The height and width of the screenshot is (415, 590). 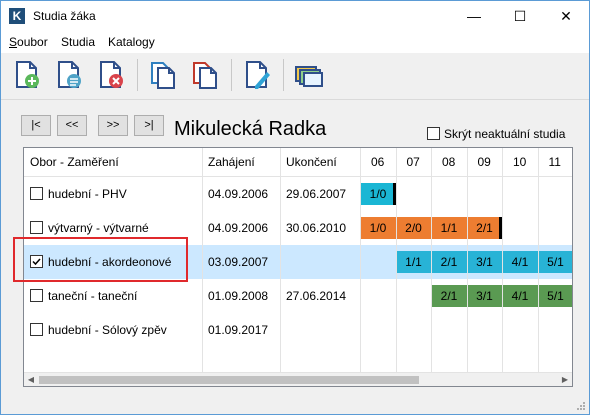 I want to click on row-end-date: 29.06.2007, so click(x=316, y=194).